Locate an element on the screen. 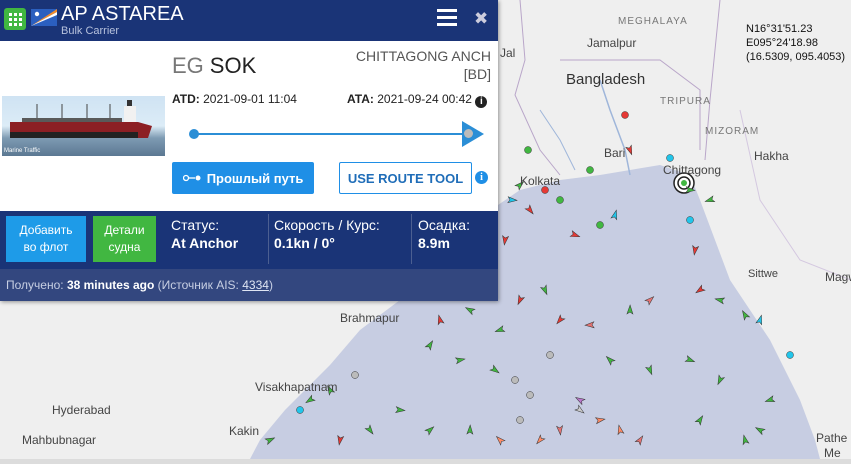 The width and height of the screenshot is (851, 464). map-label-barisal: Bari is located at coordinates (615, 153).